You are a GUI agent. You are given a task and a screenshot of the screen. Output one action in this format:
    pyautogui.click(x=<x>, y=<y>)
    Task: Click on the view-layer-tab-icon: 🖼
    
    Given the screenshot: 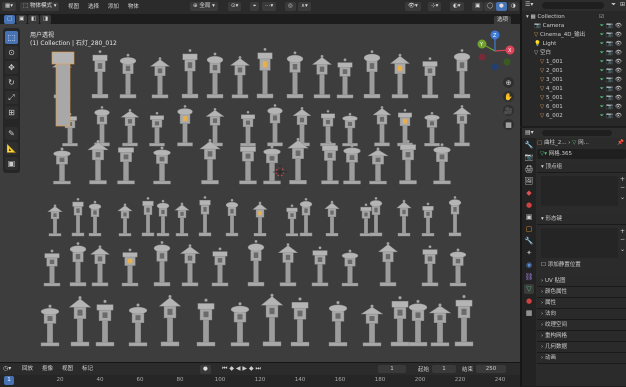 What is the action you would take?
    pyautogui.click(x=529, y=181)
    